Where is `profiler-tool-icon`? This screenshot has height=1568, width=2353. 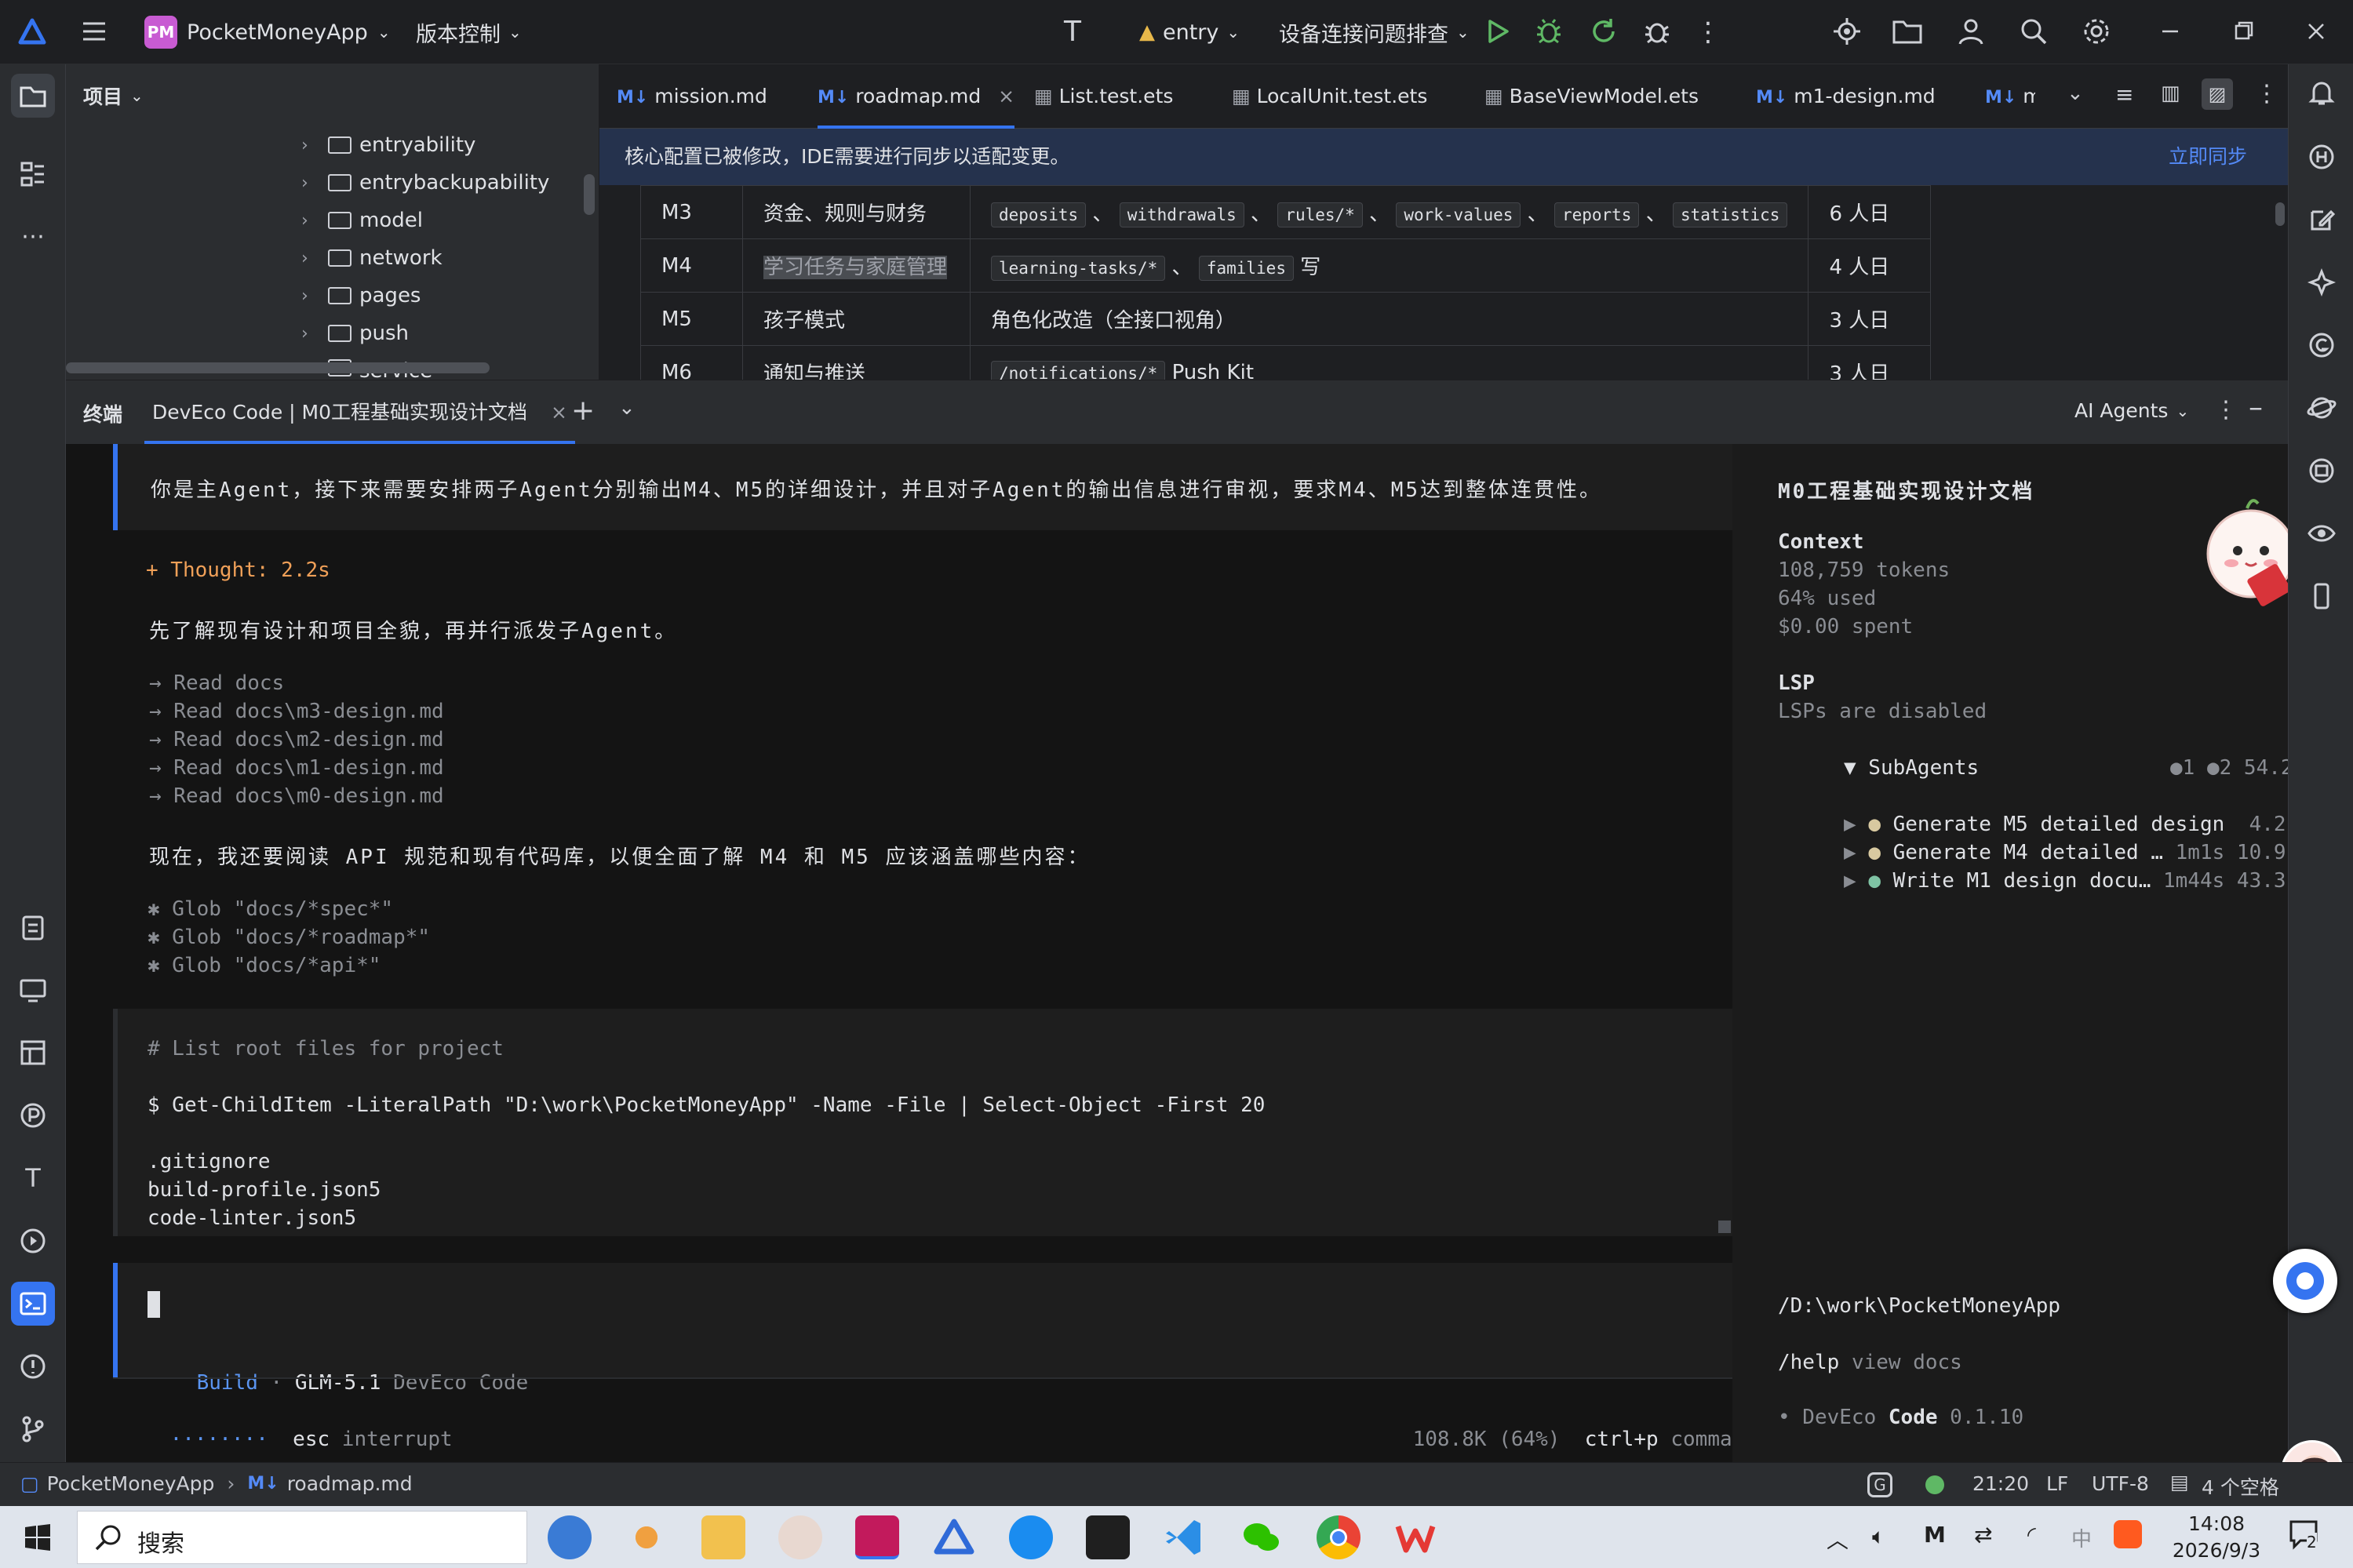 profiler-tool-icon is located at coordinates (33, 1115).